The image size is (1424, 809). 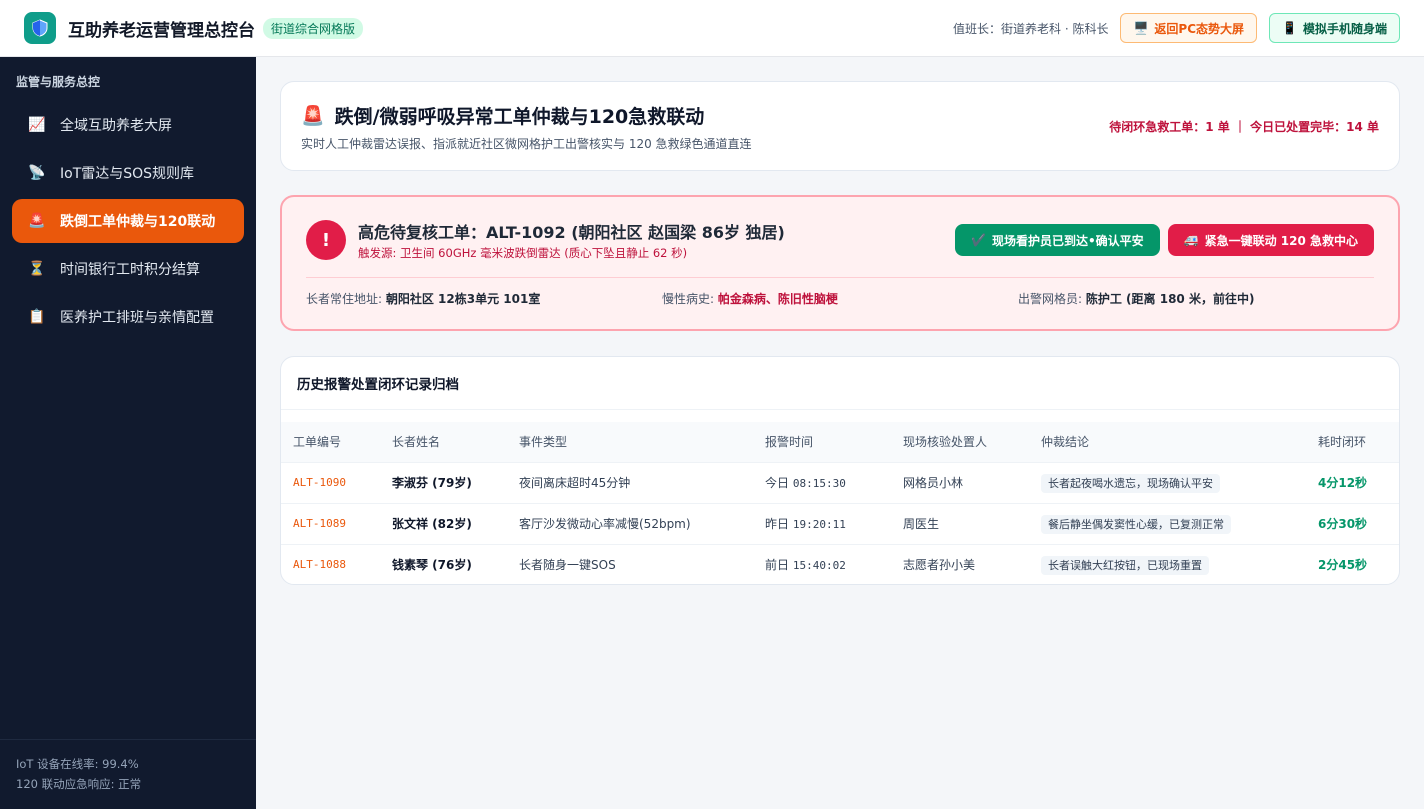 I want to click on elder-name: 张文祥 (82岁), so click(x=443, y=523).